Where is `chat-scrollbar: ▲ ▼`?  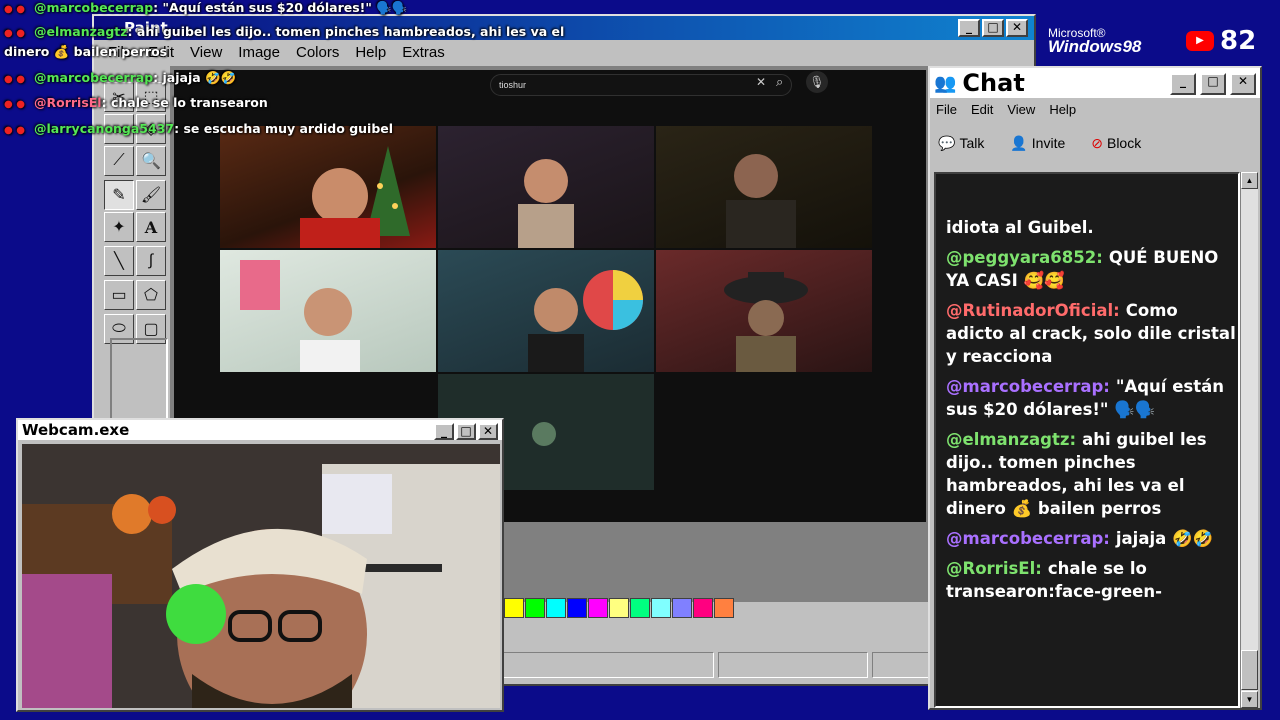 chat-scrollbar: ▲ ▼ is located at coordinates (1249, 440).